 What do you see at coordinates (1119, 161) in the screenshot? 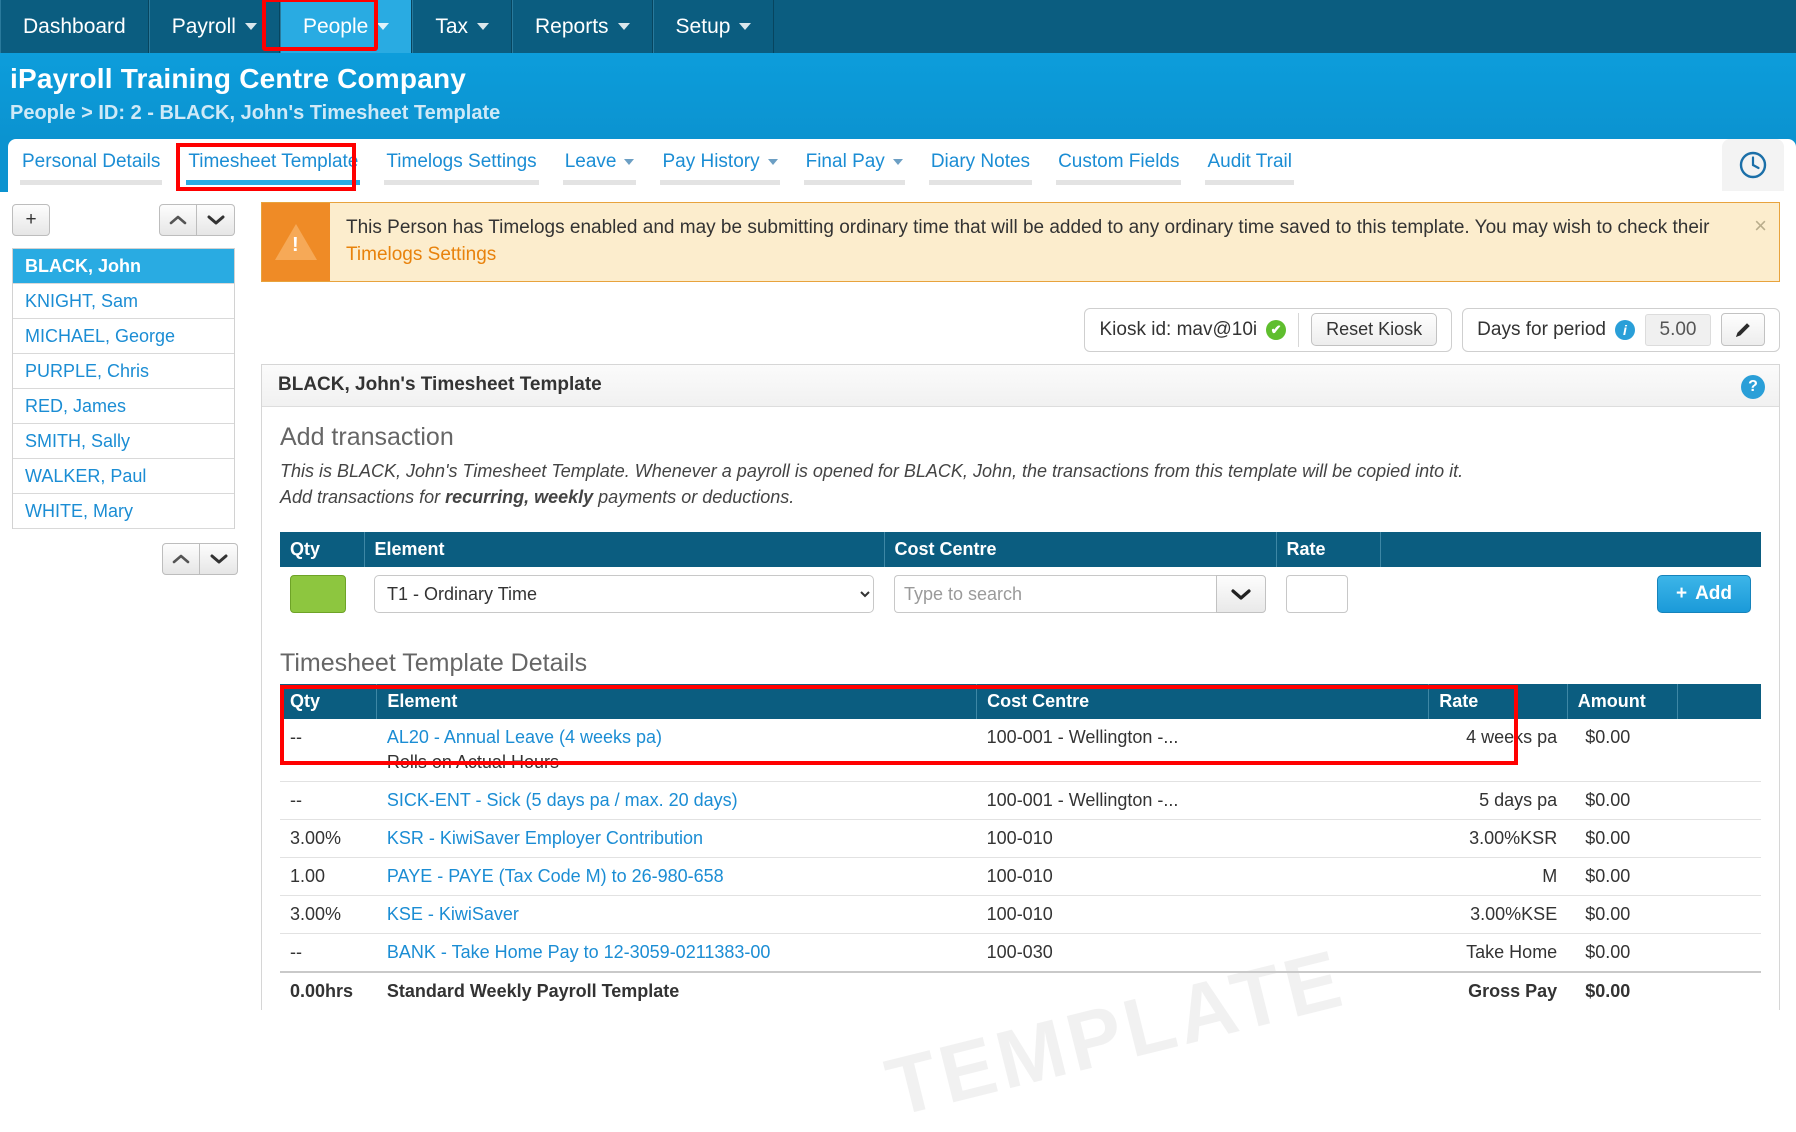
I see `tab-label: Custom Fields` at bounding box center [1119, 161].